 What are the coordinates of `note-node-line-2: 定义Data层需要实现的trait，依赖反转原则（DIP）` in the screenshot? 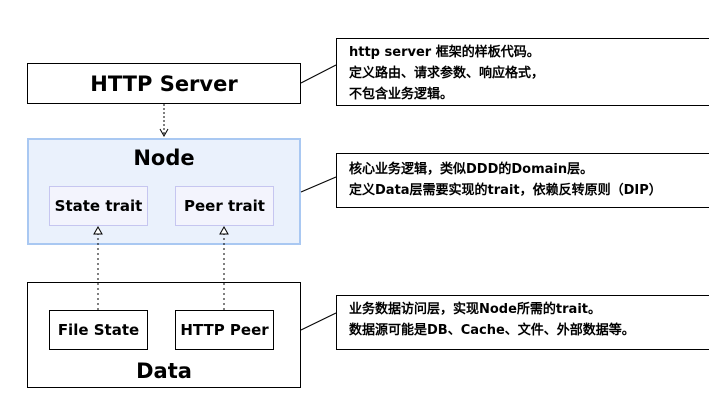 It's located at (505, 190).